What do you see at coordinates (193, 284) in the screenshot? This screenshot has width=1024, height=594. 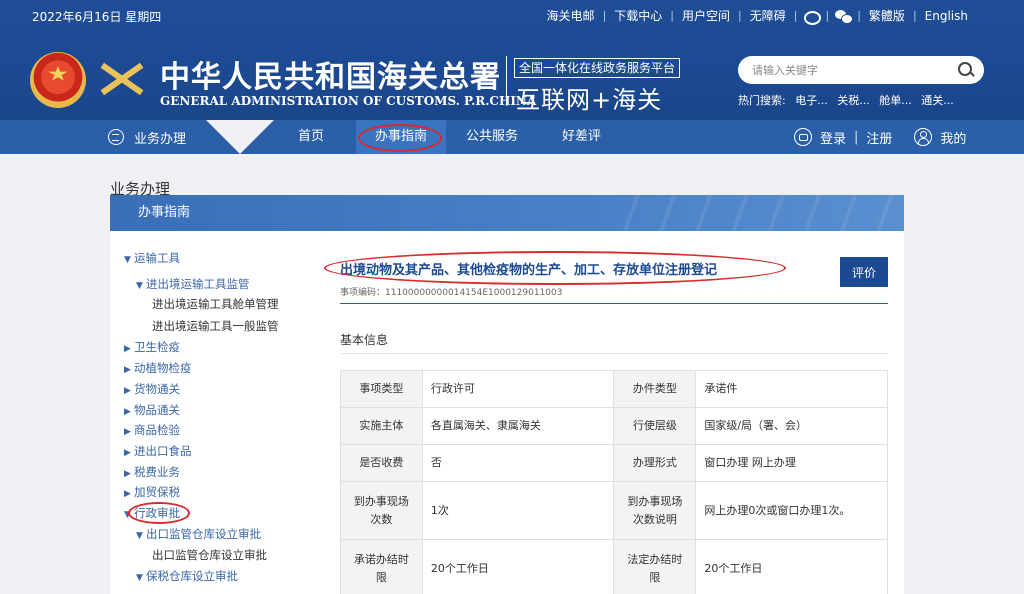 I see `sidebar-item: ▼ 进出境运输工具监管` at bounding box center [193, 284].